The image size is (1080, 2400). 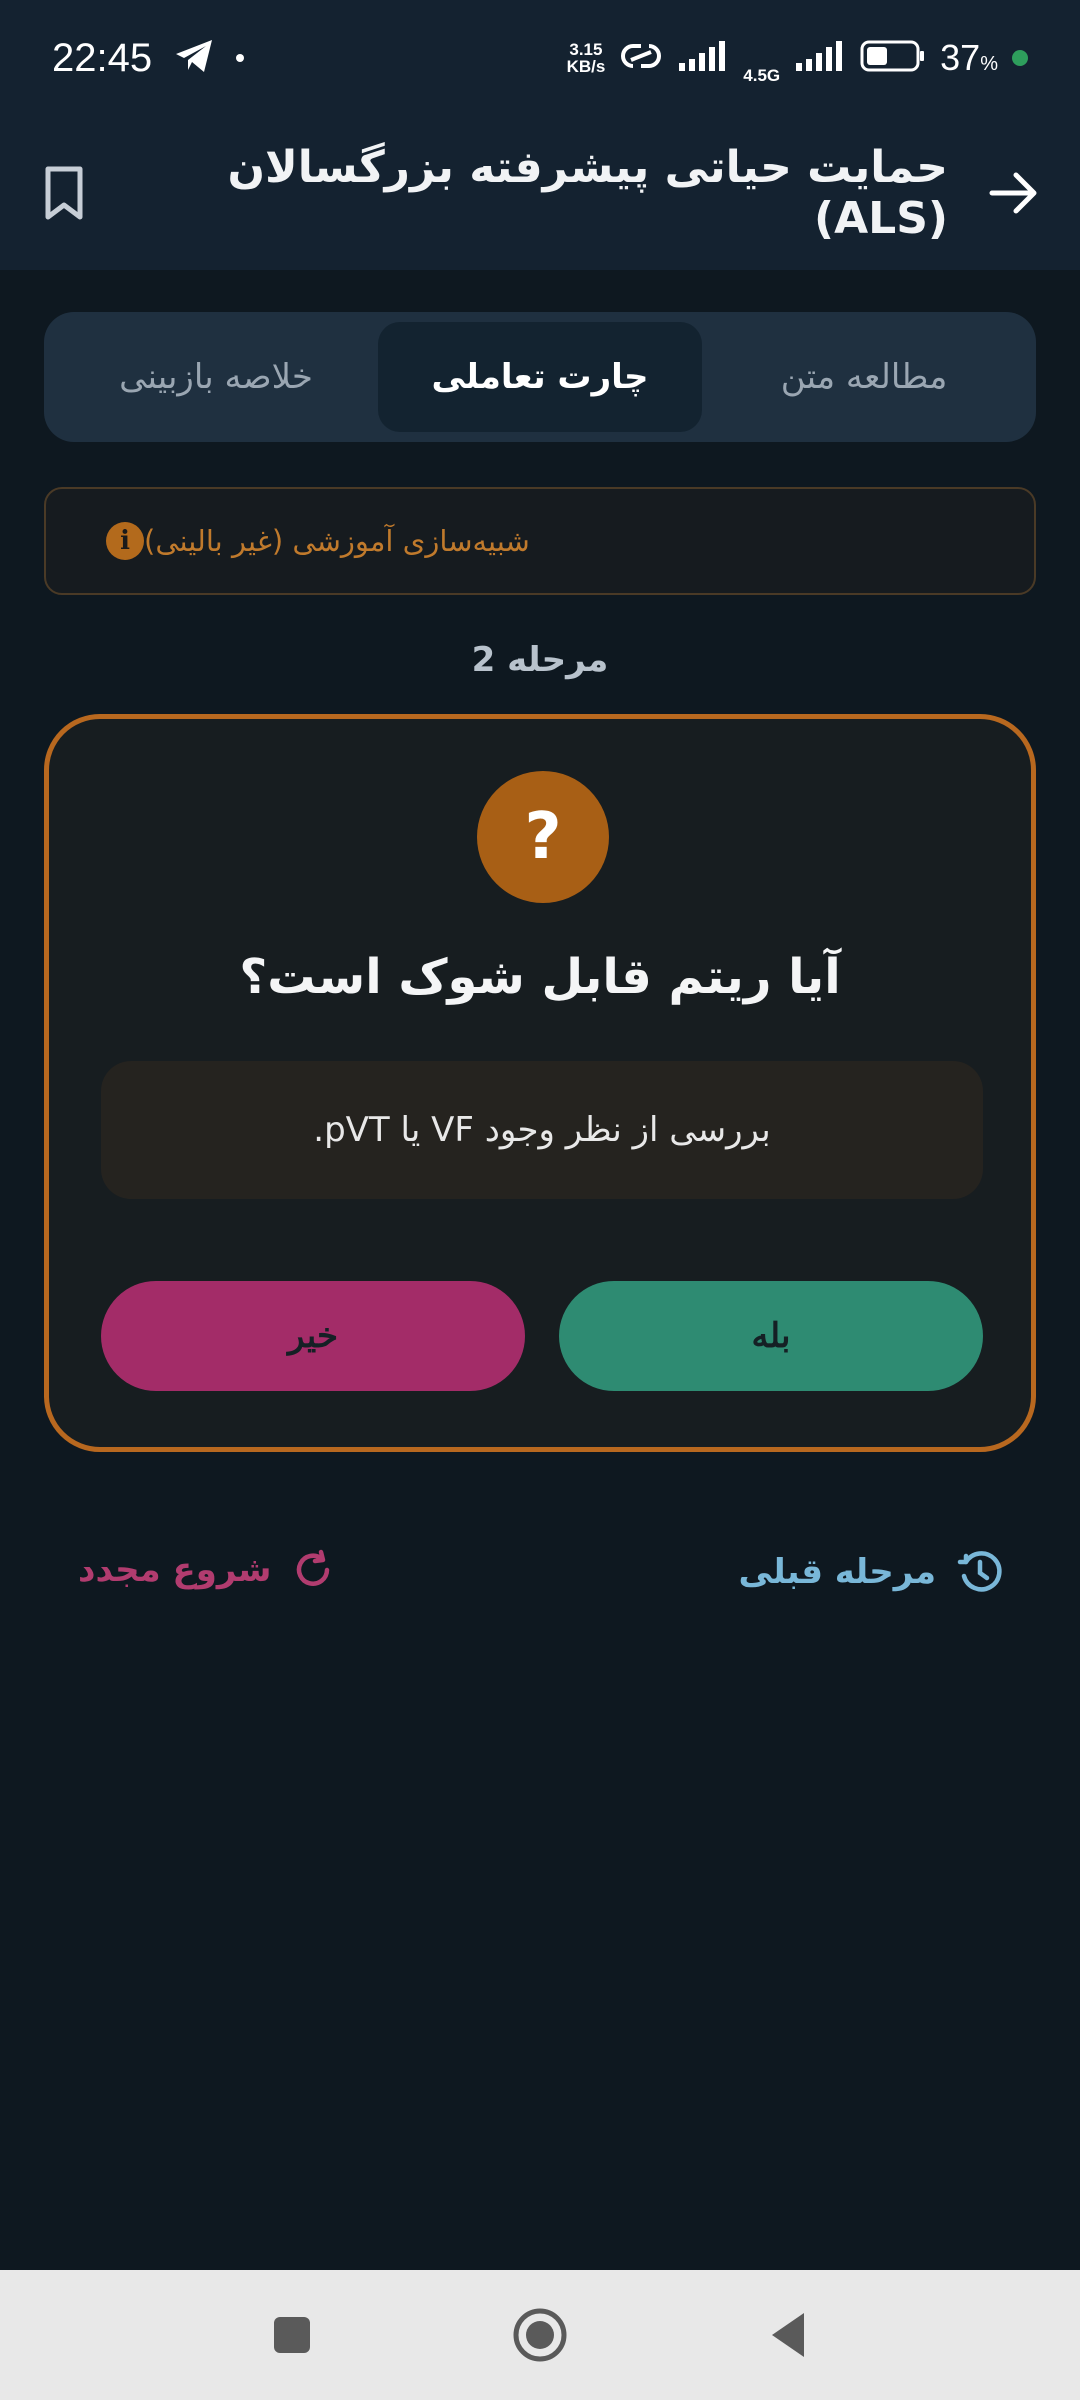 I want to click on simulation-notice: i شبیه‌سازی آموزشی (غیر بالینی), so click(x=540, y=541).